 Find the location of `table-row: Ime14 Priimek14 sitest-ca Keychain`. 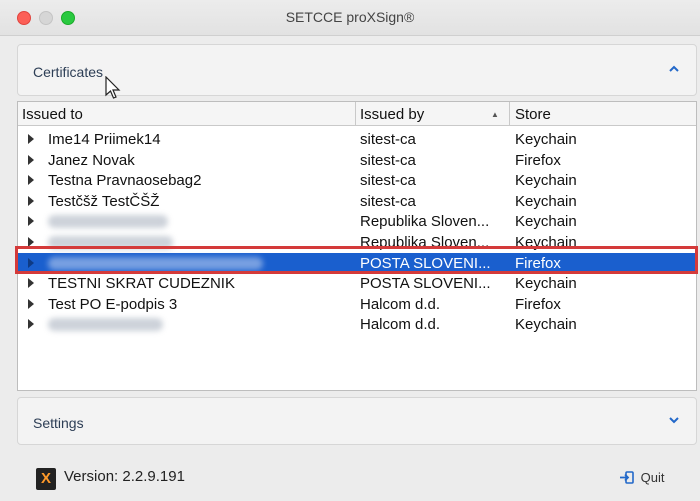

table-row: Ime14 Priimek14 sitest-ca Keychain is located at coordinates (357, 139).